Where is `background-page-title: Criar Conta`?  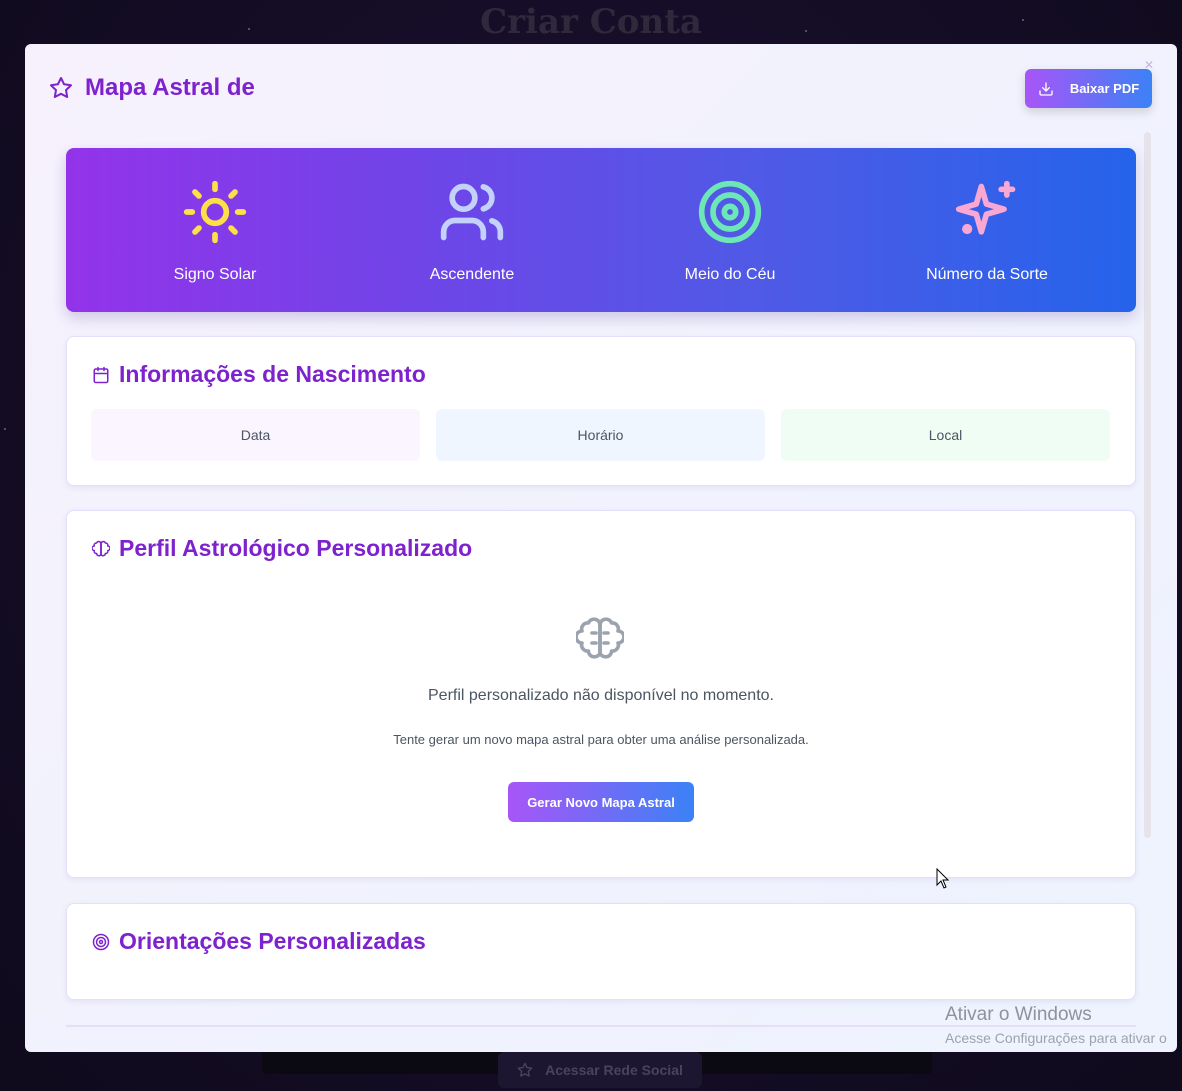 background-page-title: Criar Conta is located at coordinates (591, 22).